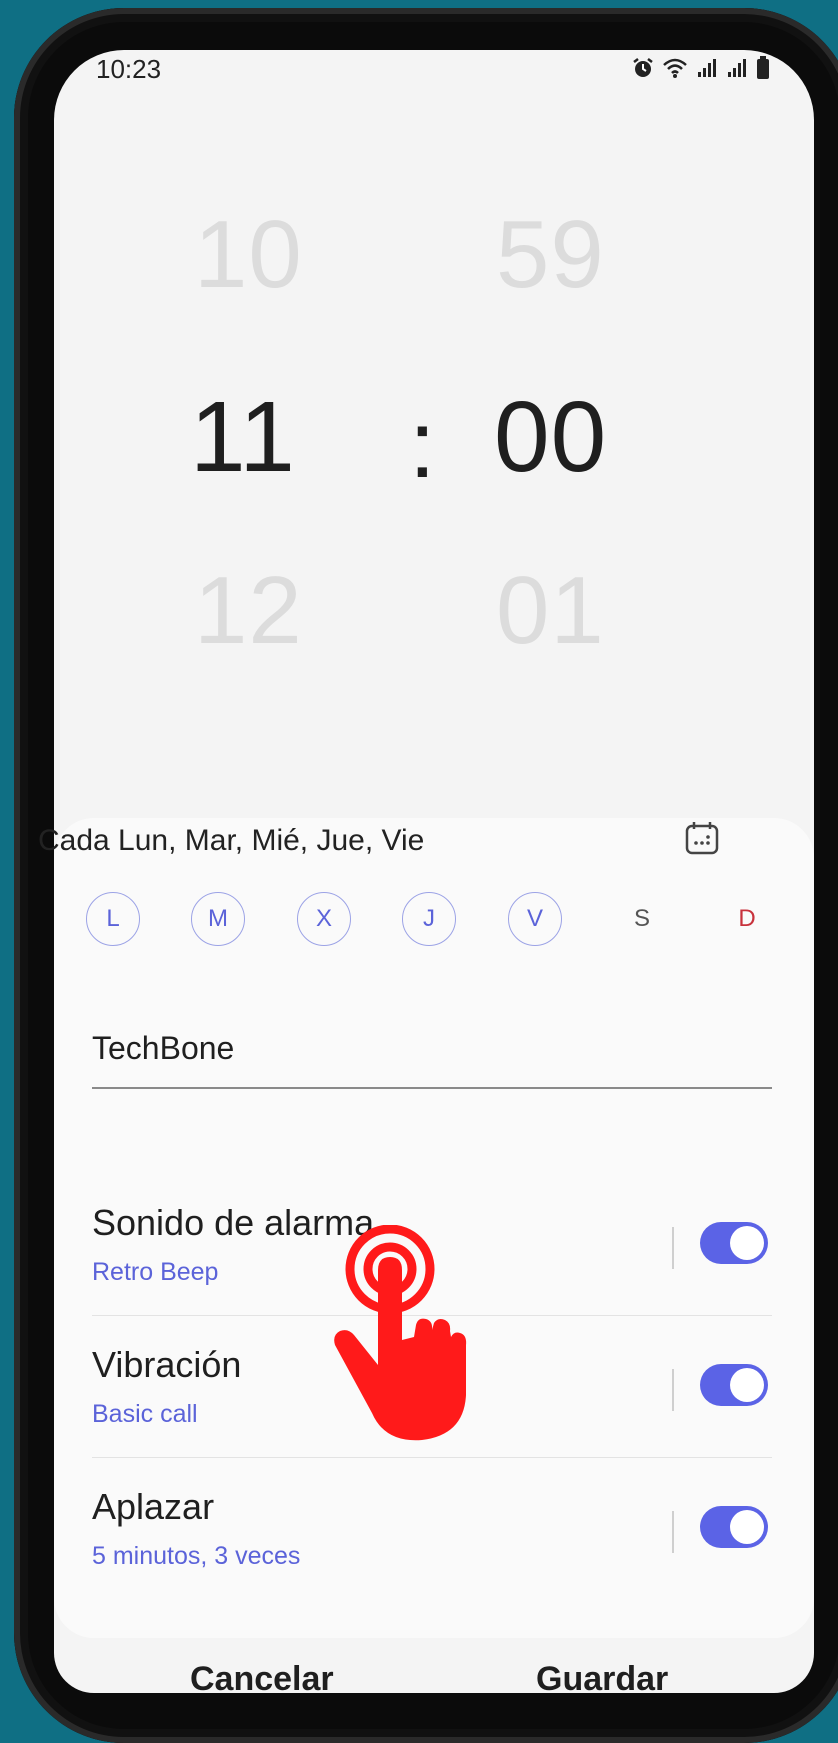 The image size is (838, 1743). Describe the element at coordinates (429, 919) in the screenshot. I see `day-thursday: J` at that location.